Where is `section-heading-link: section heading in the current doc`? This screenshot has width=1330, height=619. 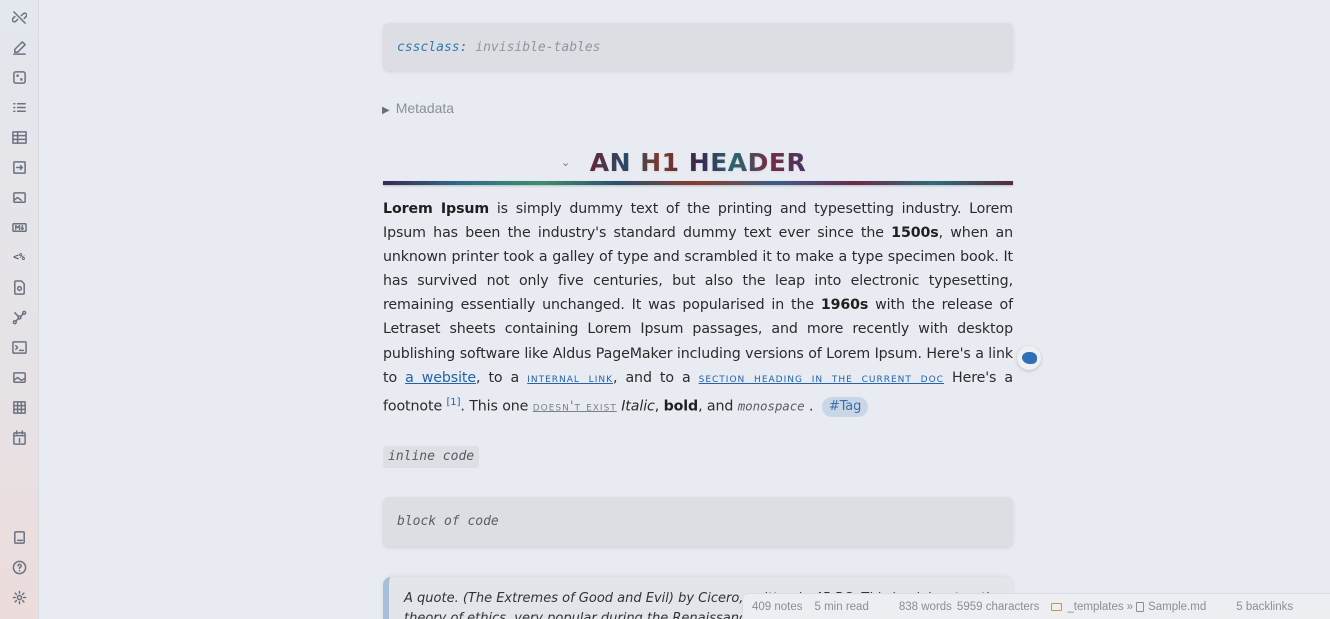
section-heading-link: section heading in the current doc is located at coordinates (821, 378).